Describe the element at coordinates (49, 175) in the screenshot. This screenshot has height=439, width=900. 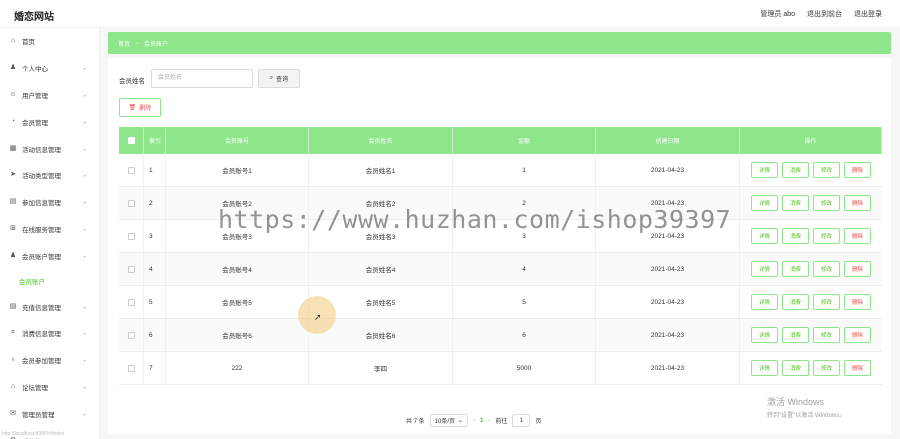
I see `sidebar-item: ➤ 活动类型管理 ⌄` at that location.